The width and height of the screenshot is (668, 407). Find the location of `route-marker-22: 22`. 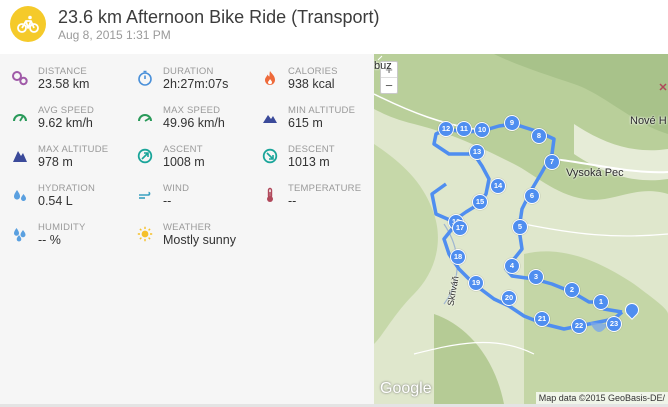

route-marker-22: 22 is located at coordinates (579, 326).